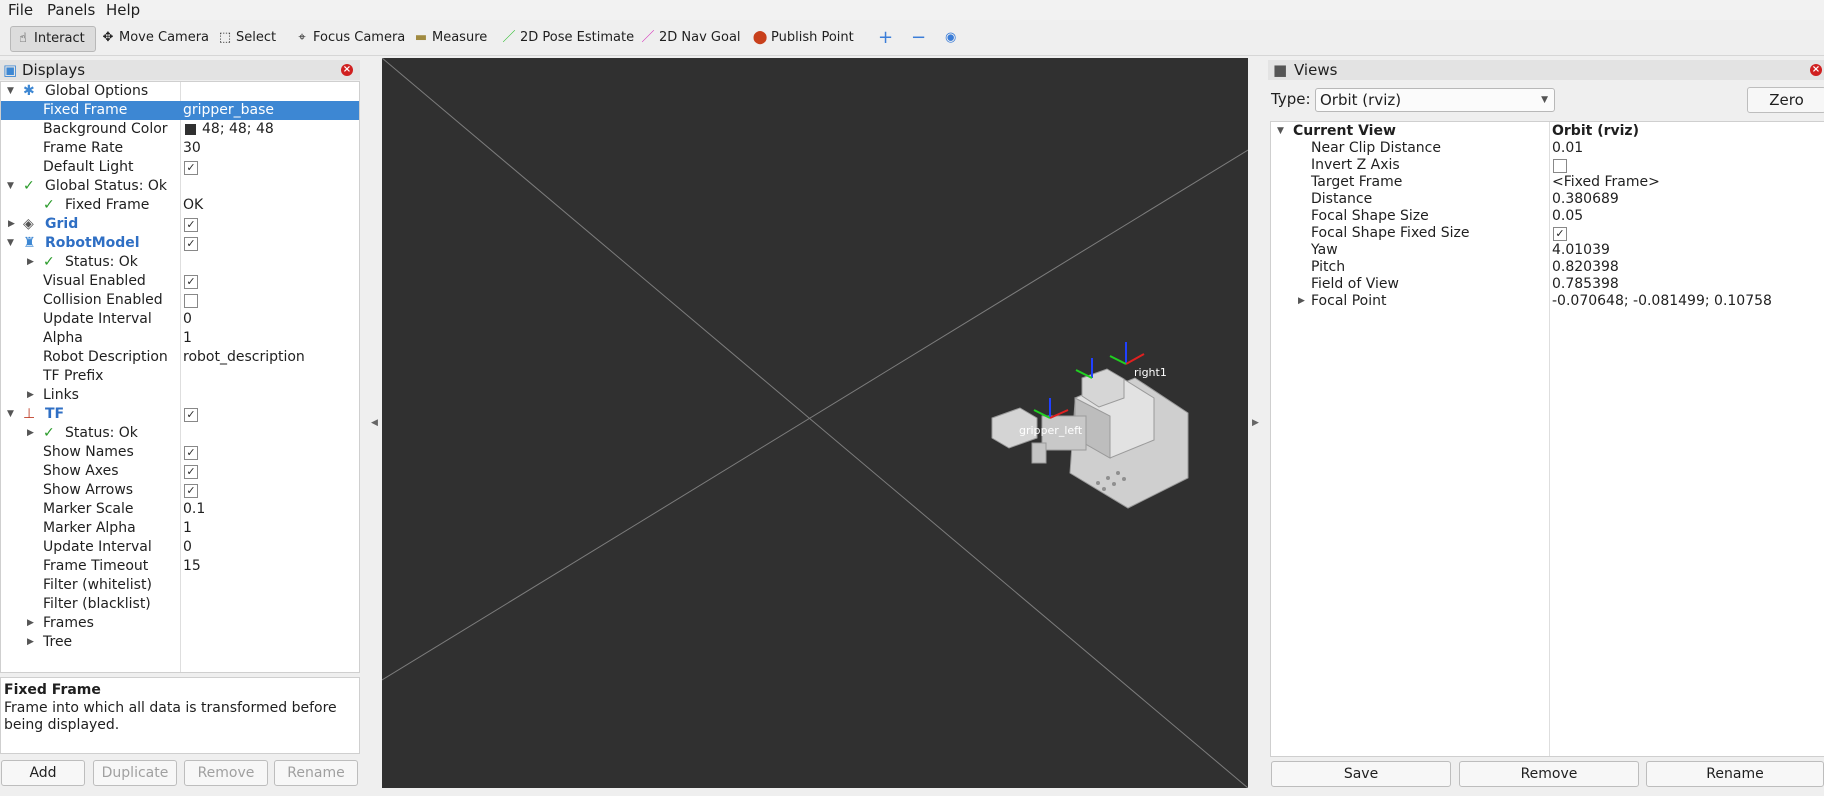  What do you see at coordinates (190, 129) in the screenshot?
I see `color-swatch` at bounding box center [190, 129].